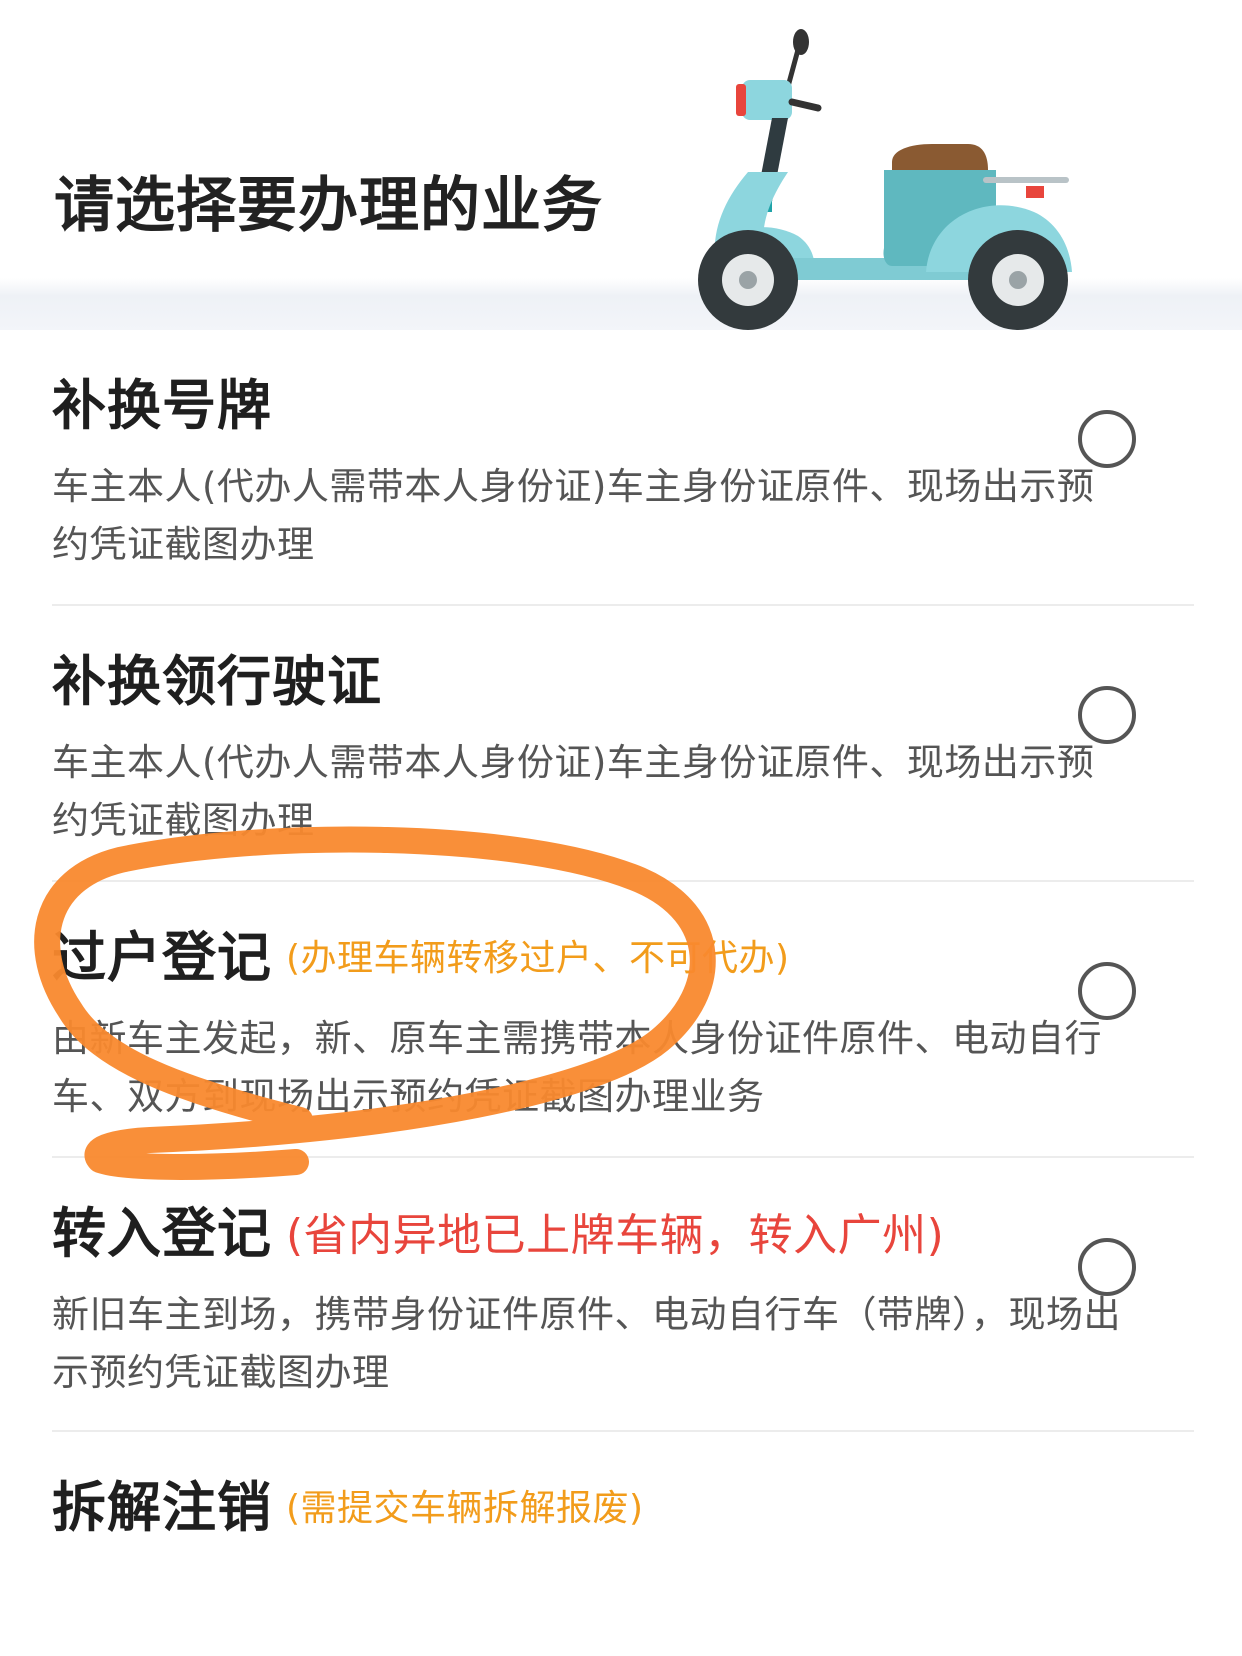 The width and height of the screenshot is (1242, 1656). I want to click on service-title-row: 补换领行驶证, so click(217, 676).